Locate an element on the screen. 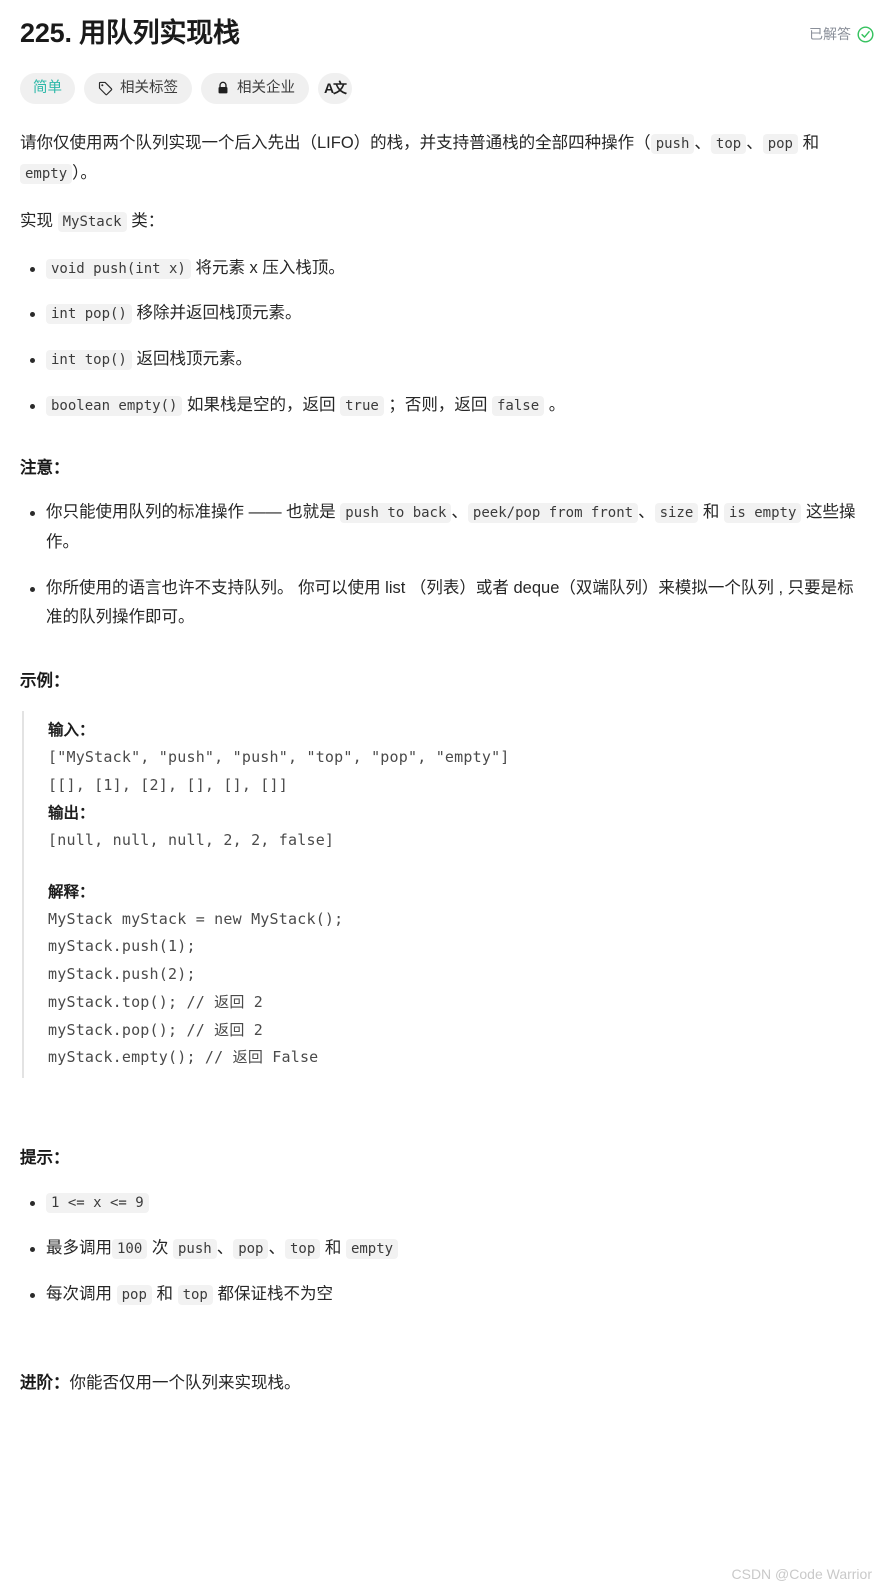 This screenshot has height=1596, width=890. status-badge-label: 已解答 is located at coordinates (830, 34).